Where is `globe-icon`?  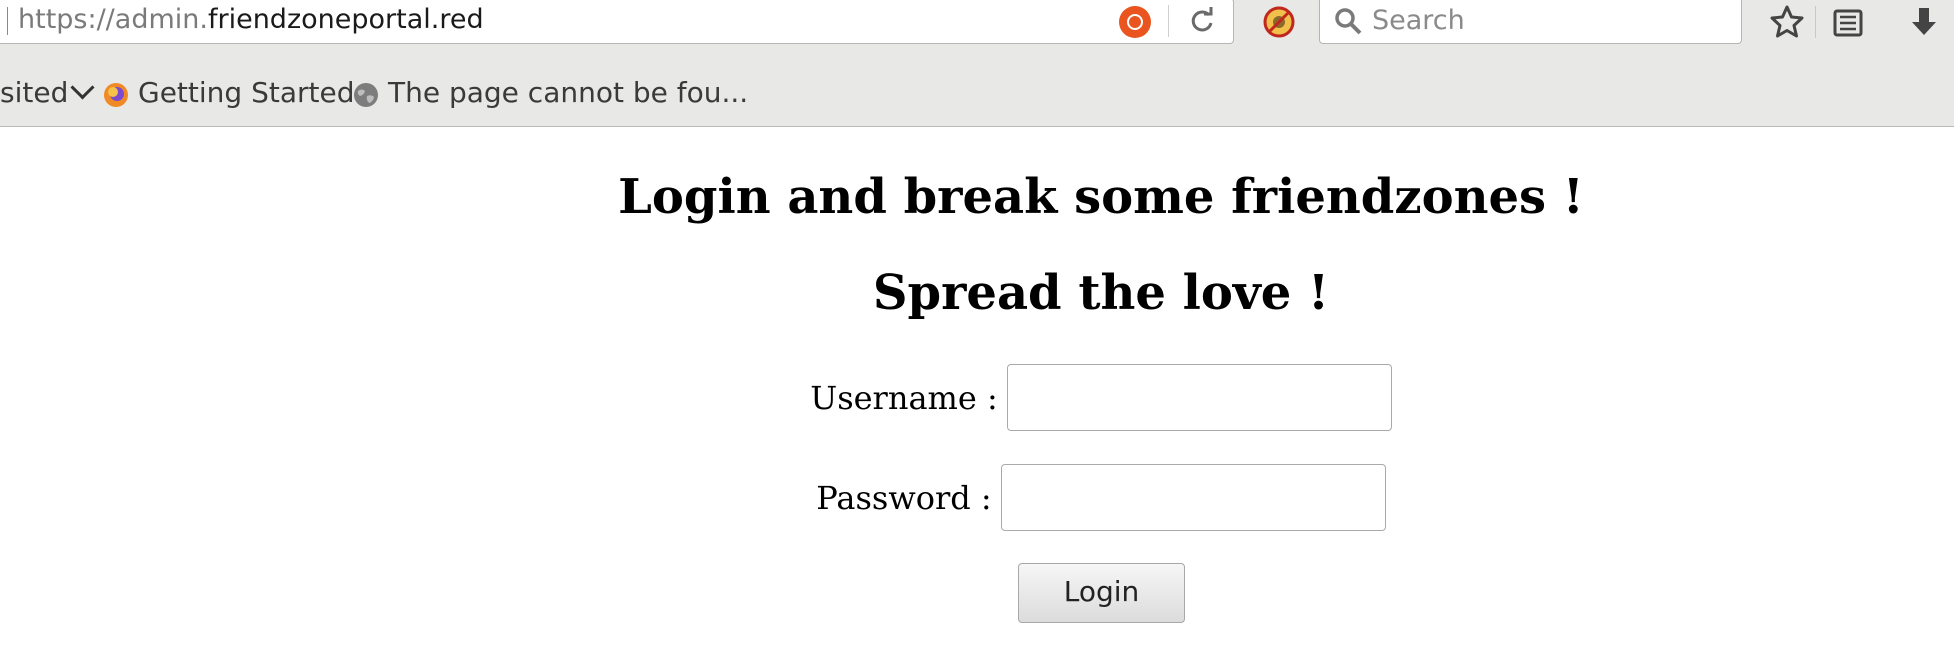
globe-icon is located at coordinates (366, 92).